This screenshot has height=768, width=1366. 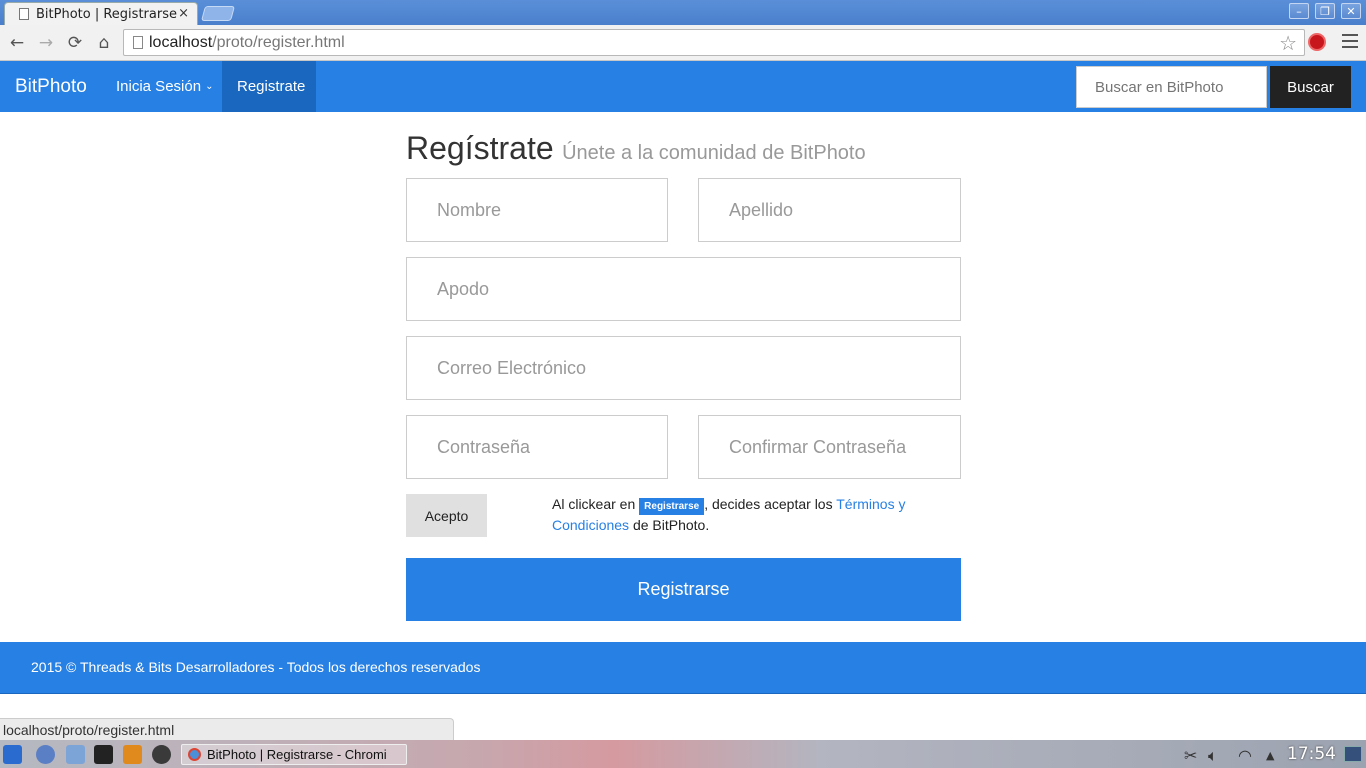 I want to click on tray-expand-icon: ▲, so click(x=1270, y=755).